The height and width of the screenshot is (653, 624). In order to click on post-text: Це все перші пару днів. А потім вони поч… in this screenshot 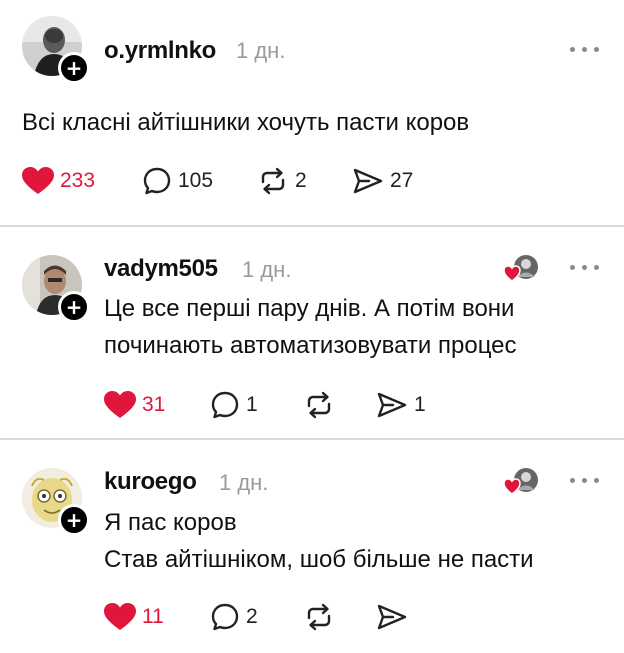, I will do `click(310, 327)`.